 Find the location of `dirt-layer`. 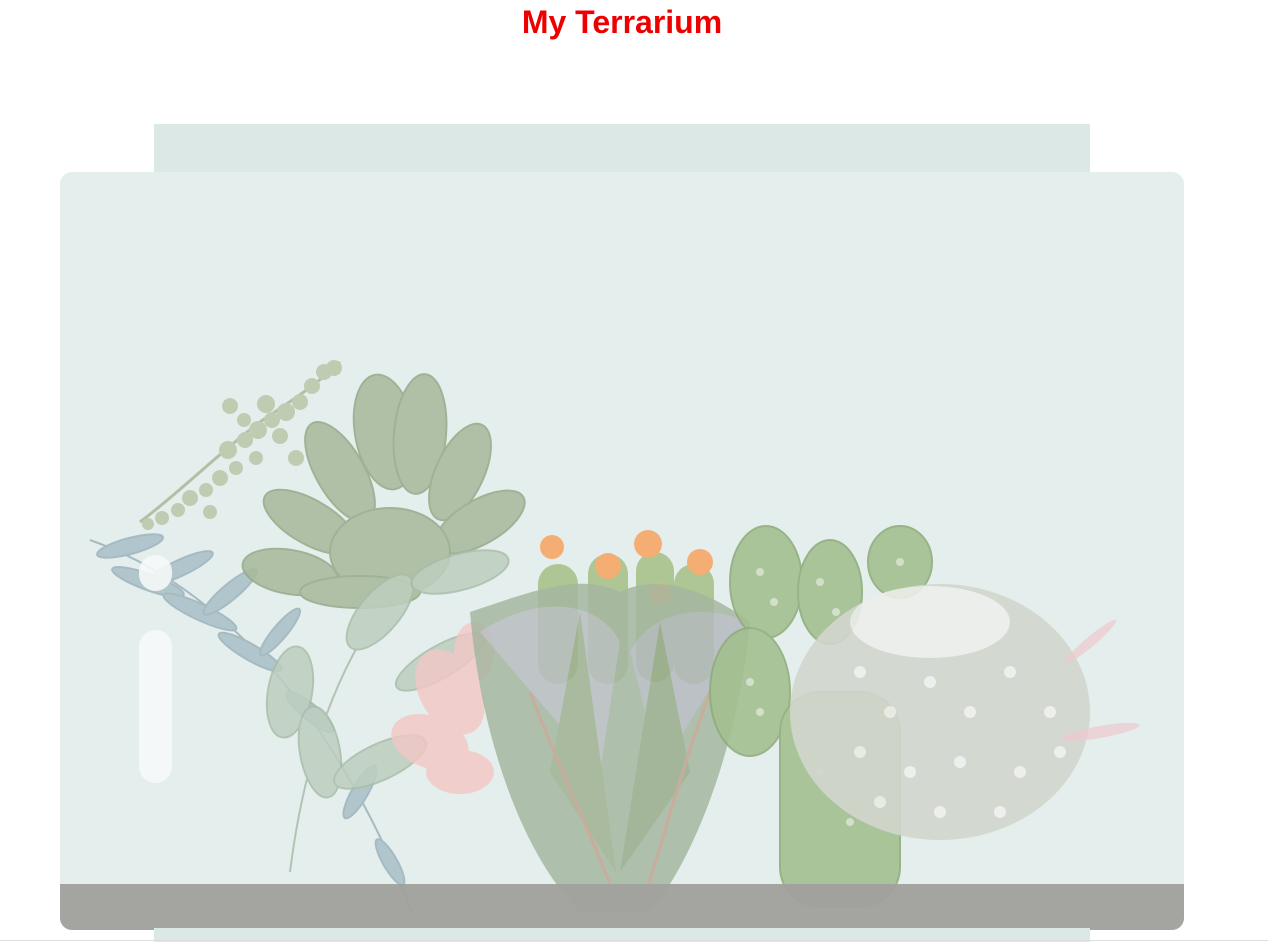

dirt-layer is located at coordinates (622, 907).